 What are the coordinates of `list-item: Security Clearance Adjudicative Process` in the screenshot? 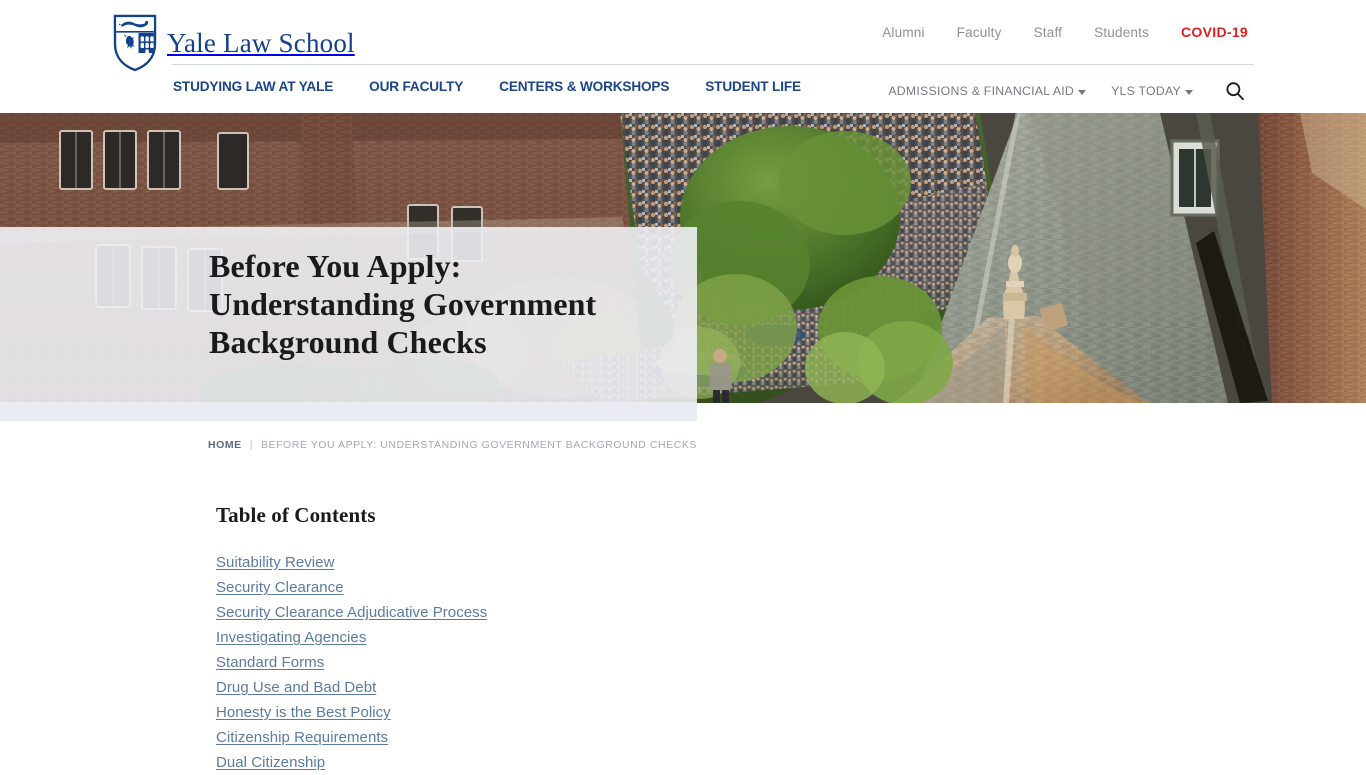 It's located at (536, 612).